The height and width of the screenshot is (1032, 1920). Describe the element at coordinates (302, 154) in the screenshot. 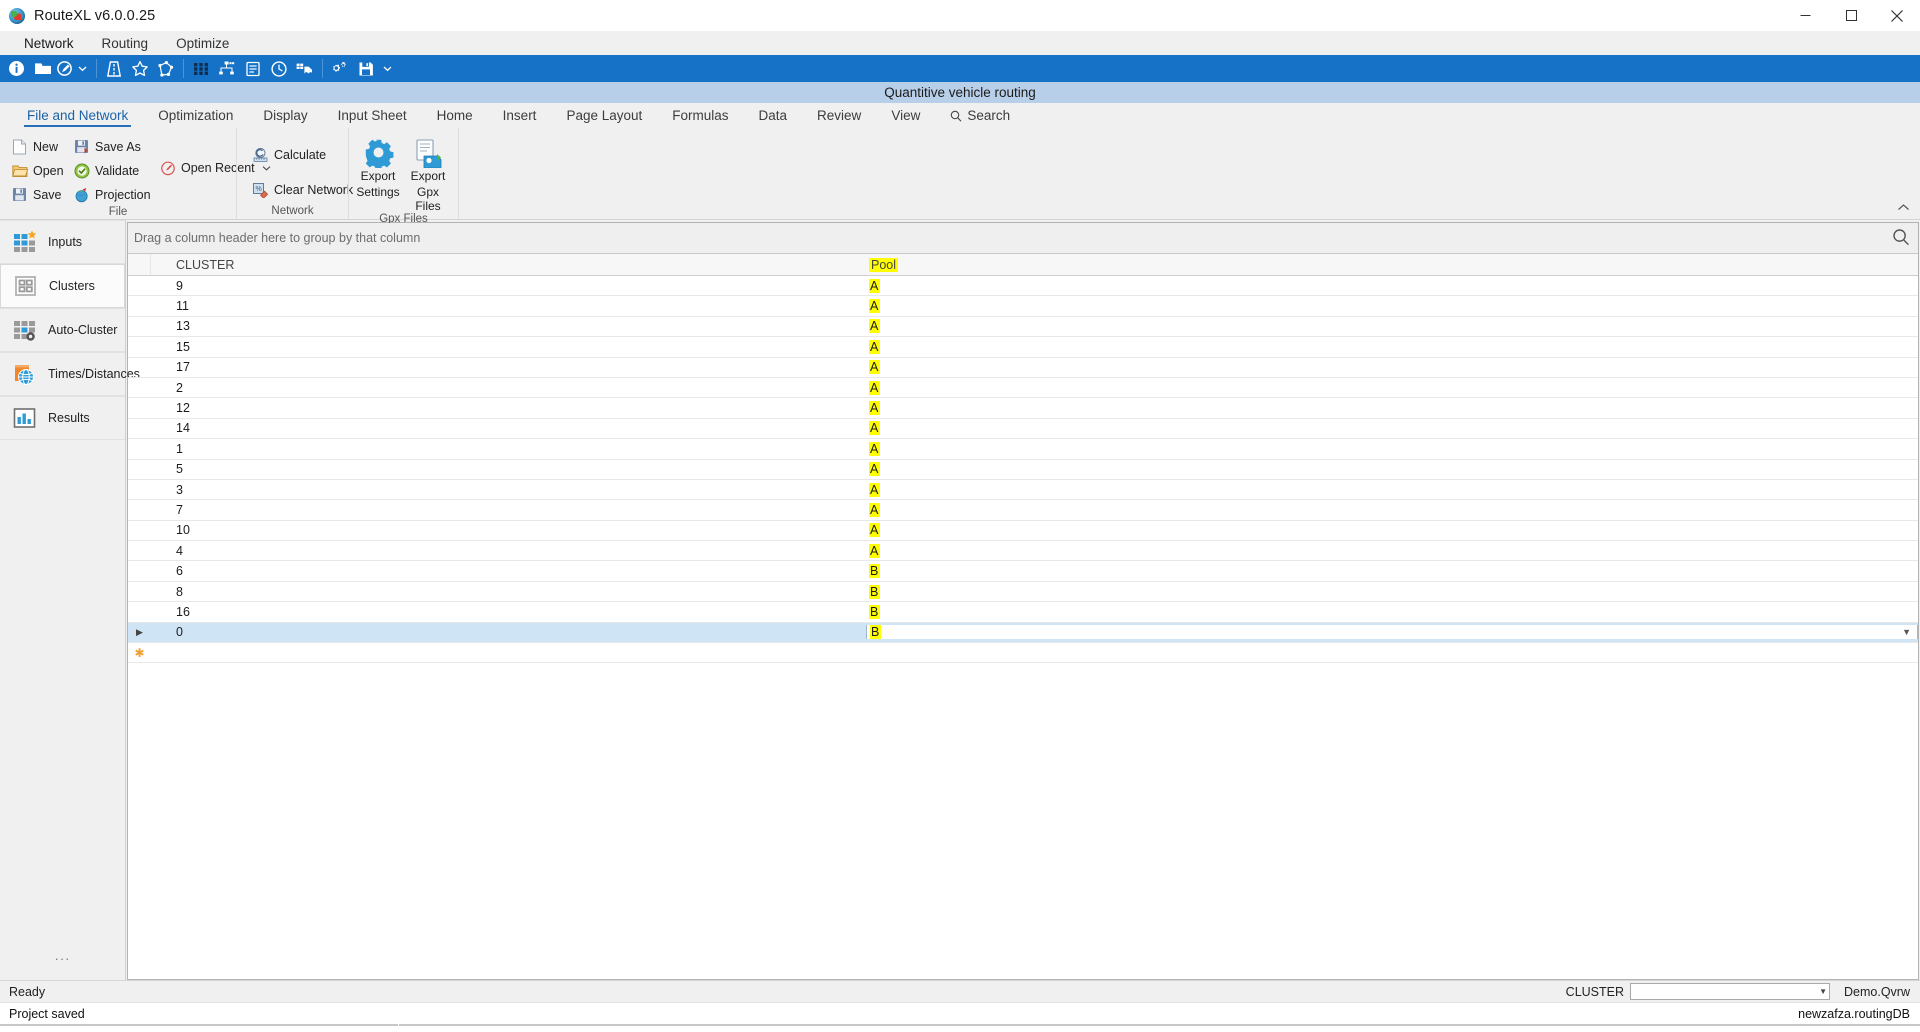

I see `calculate-button: Calculate` at that location.